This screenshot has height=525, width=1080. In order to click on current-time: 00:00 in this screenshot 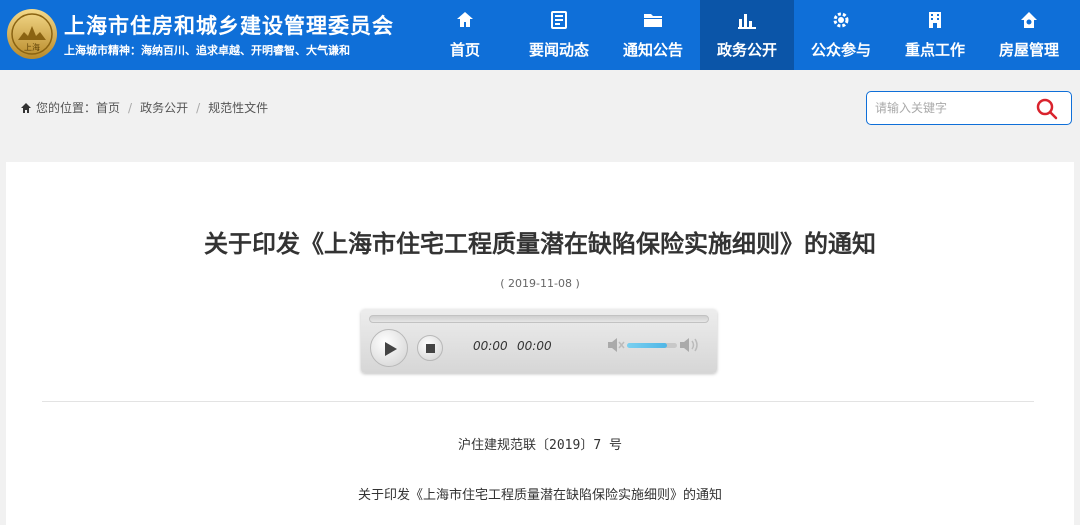, I will do `click(490, 346)`.